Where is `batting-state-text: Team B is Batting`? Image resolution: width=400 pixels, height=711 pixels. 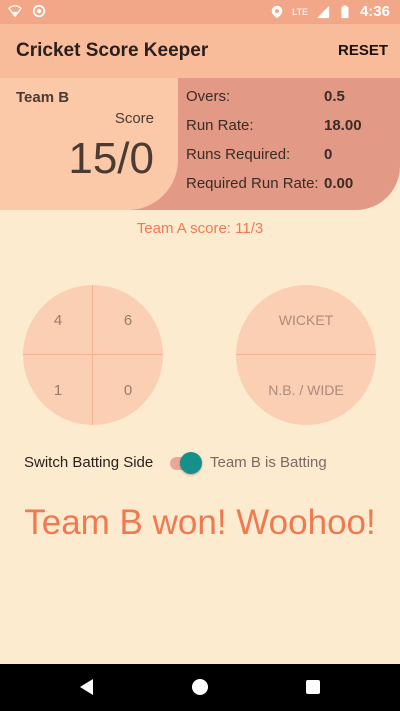
batting-state-text: Team B is Batting is located at coordinates (268, 462).